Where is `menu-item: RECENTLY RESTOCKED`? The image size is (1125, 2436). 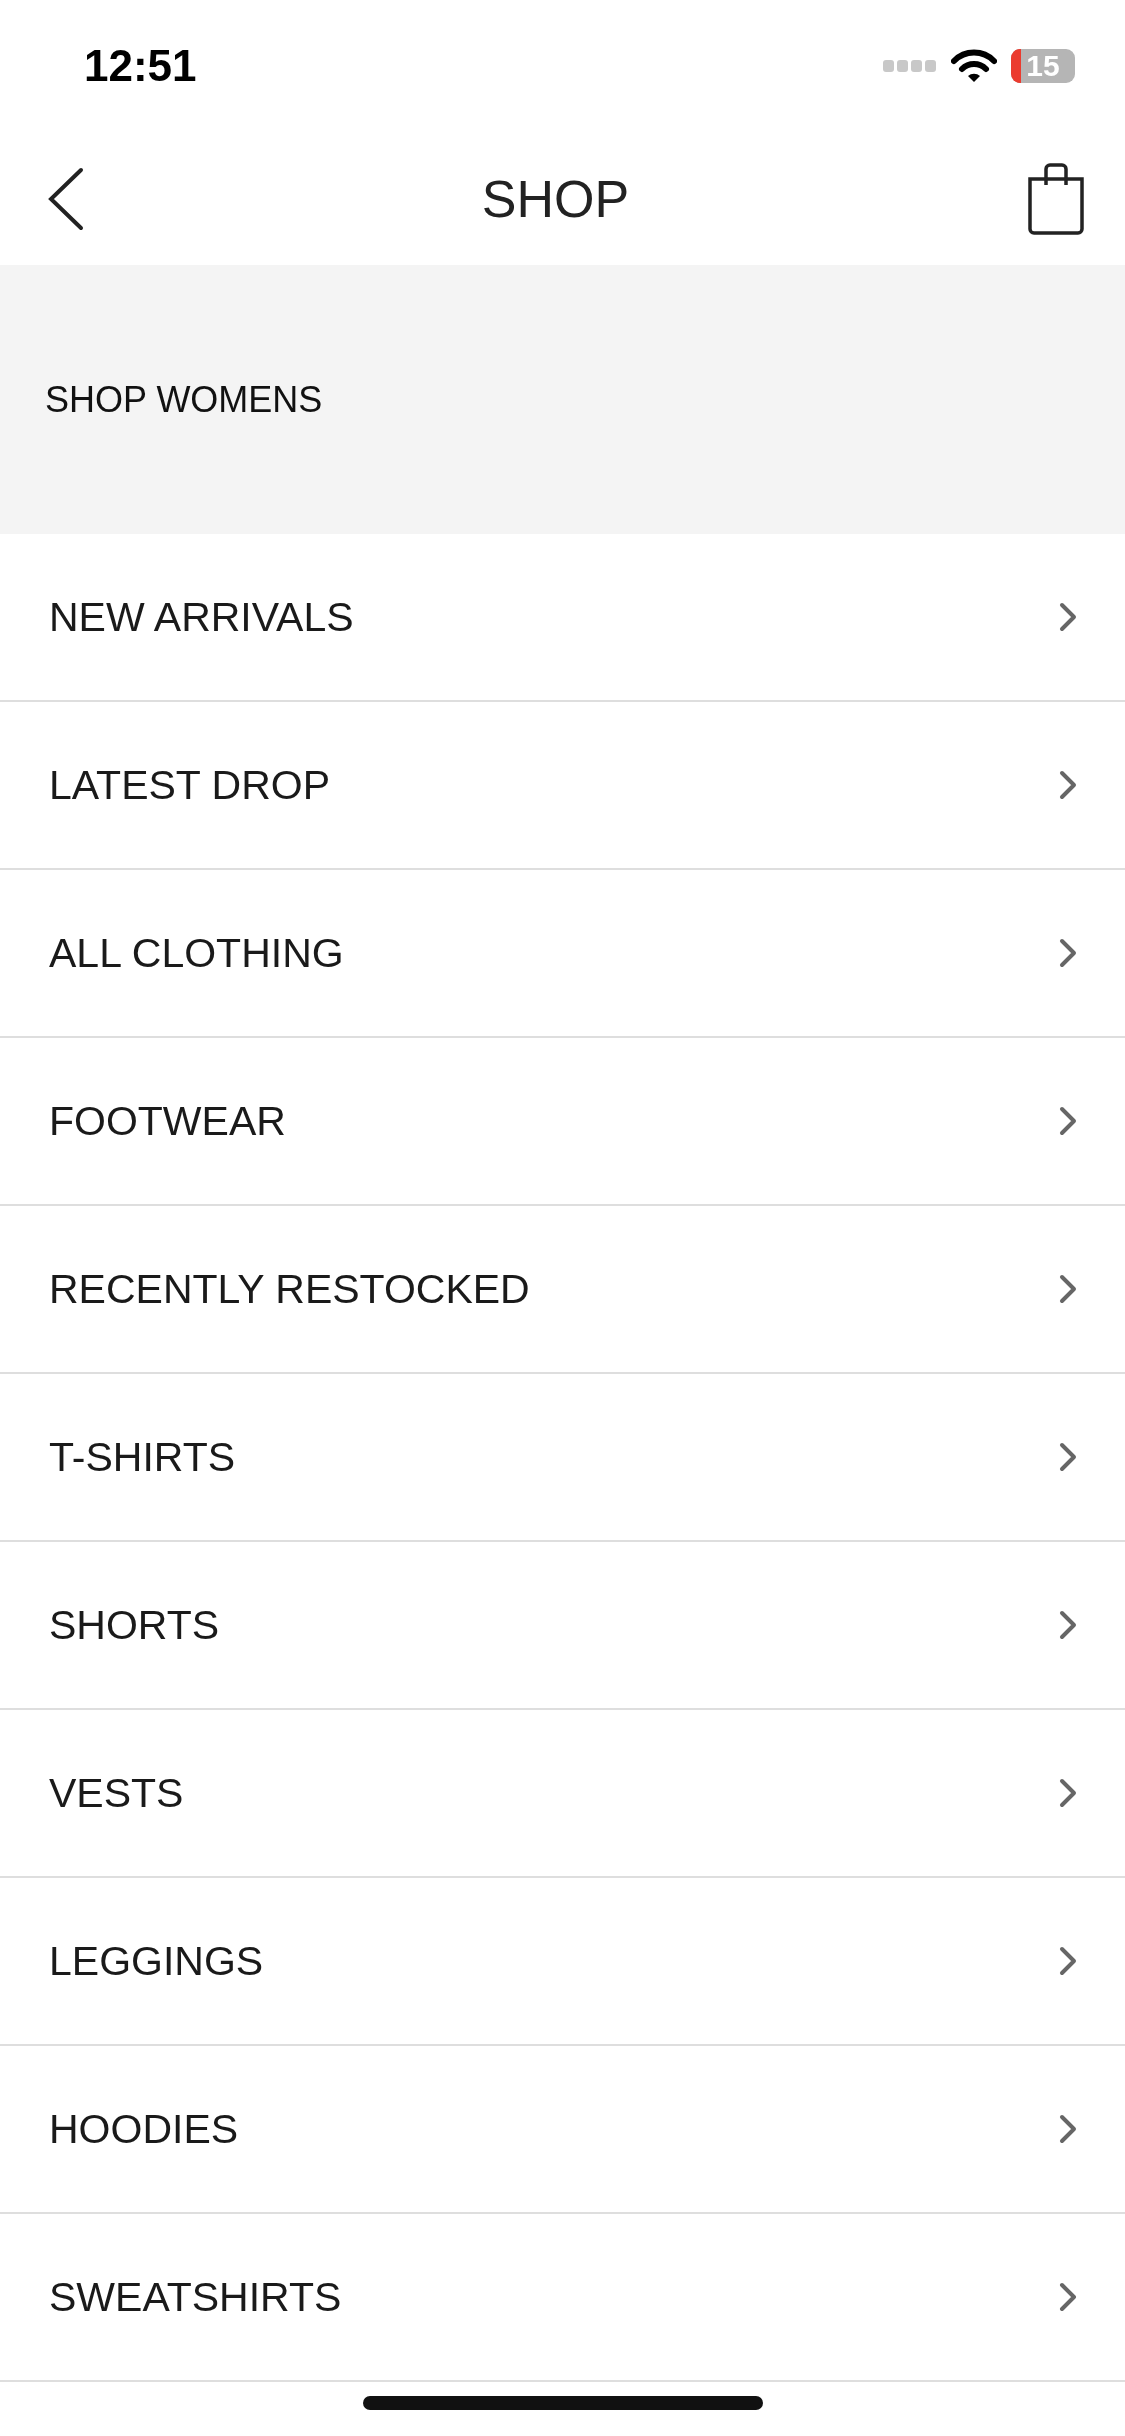 menu-item: RECENTLY RESTOCKED is located at coordinates (562, 1290).